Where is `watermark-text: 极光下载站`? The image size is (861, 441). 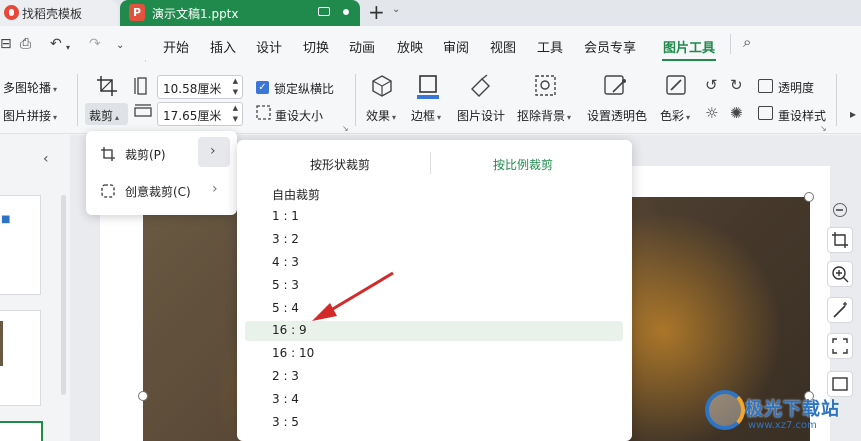
watermark-text: 极光下载站 is located at coordinates (792, 409).